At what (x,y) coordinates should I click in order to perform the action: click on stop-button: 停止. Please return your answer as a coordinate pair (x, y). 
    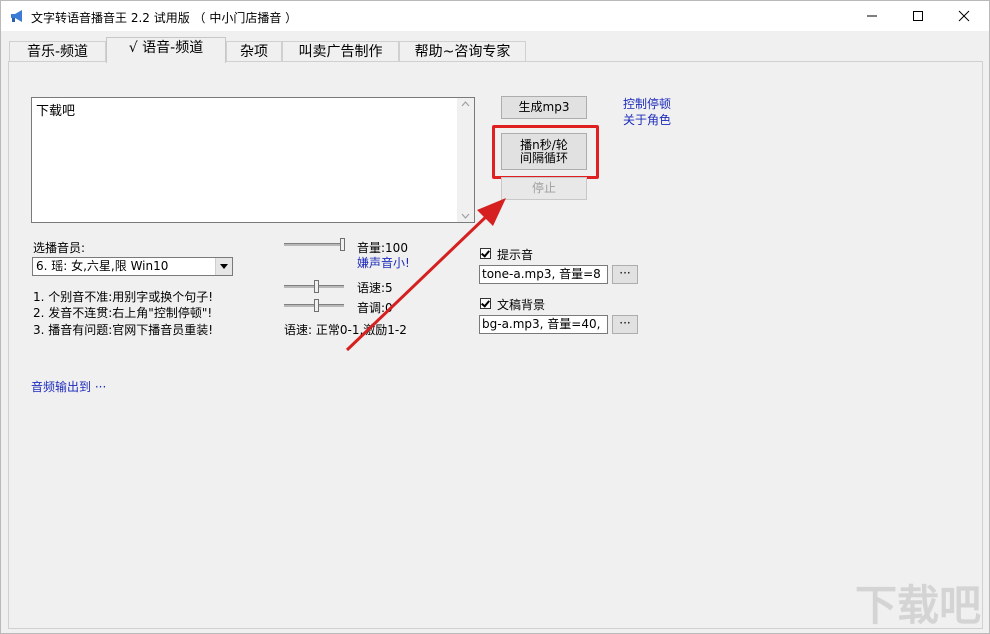
    Looking at the image, I should click on (544, 188).